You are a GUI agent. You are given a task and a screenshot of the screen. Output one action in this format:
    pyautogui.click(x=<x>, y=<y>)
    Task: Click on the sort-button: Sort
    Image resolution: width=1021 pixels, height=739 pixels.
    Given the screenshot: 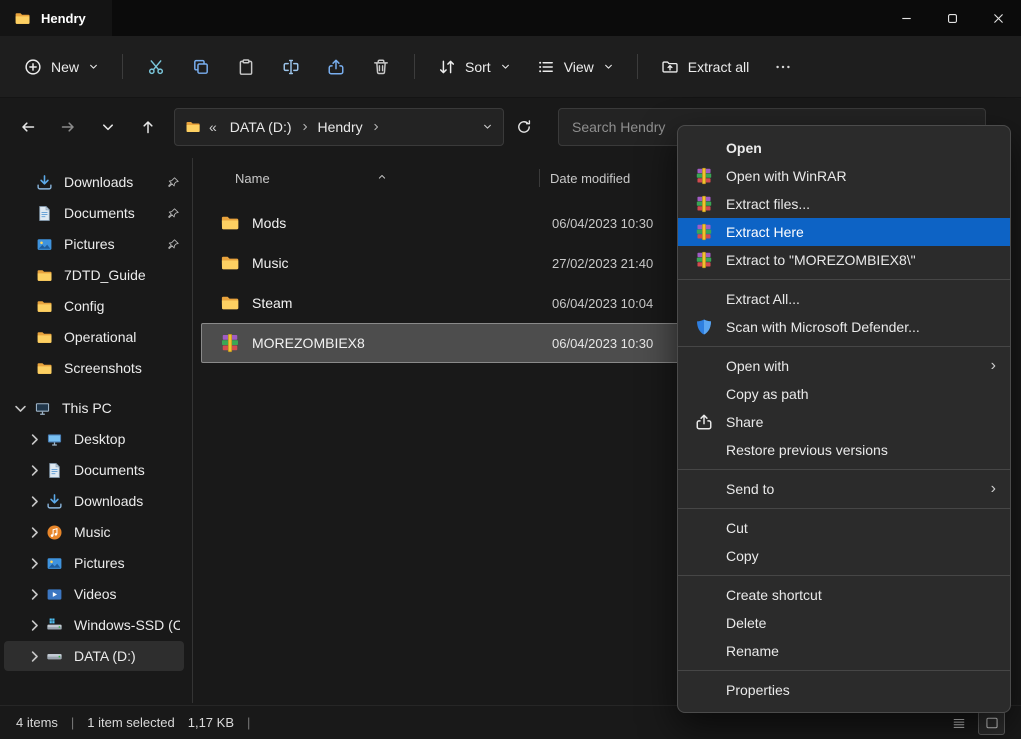 What is the action you would take?
    pyautogui.click(x=474, y=67)
    